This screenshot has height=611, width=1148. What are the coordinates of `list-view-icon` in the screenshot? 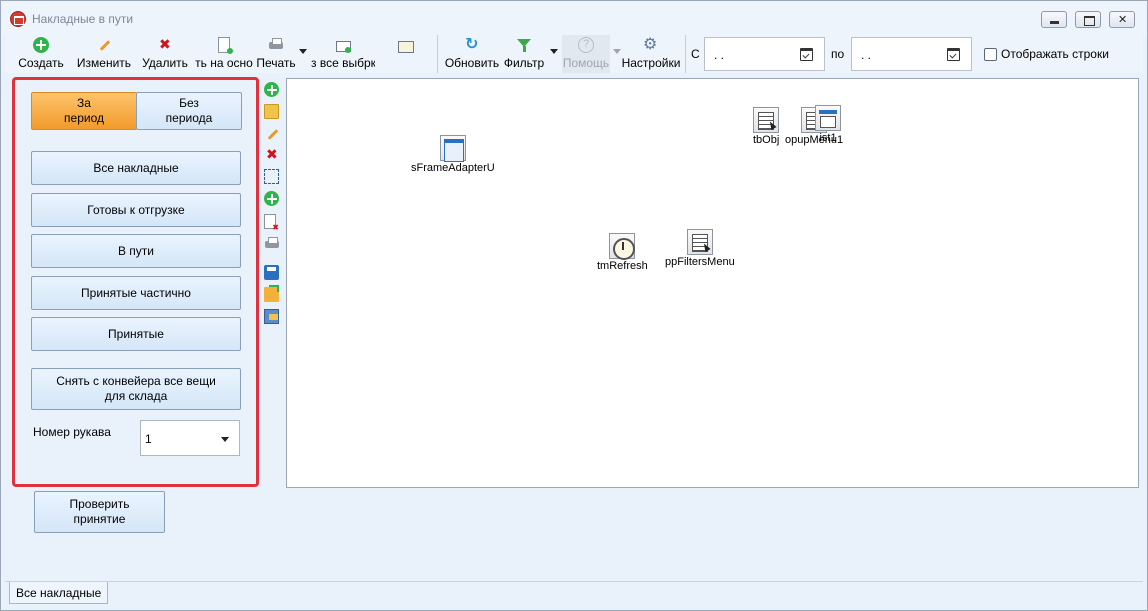 It's located at (828, 118).